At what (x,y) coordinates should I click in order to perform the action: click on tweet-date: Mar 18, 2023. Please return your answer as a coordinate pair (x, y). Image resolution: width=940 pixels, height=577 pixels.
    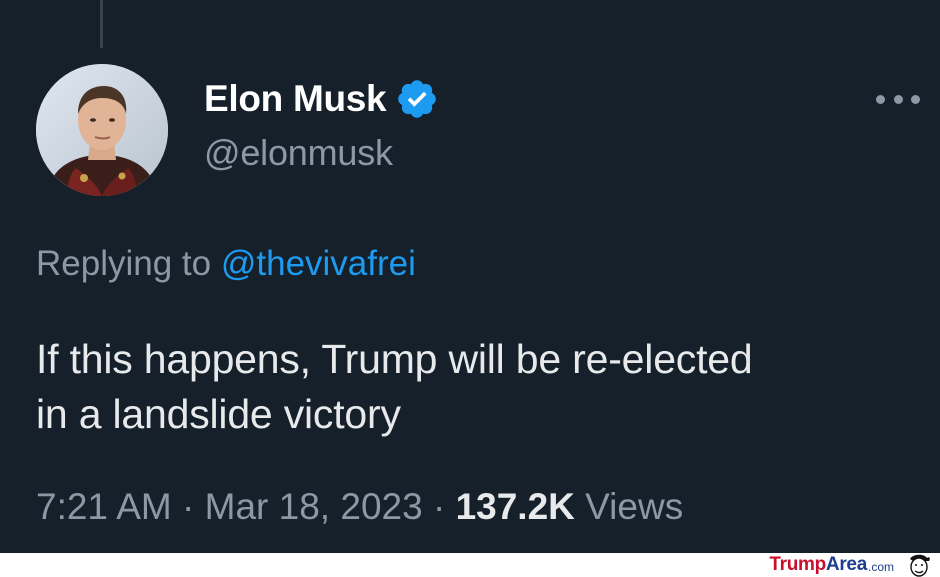
    Looking at the image, I should click on (314, 506).